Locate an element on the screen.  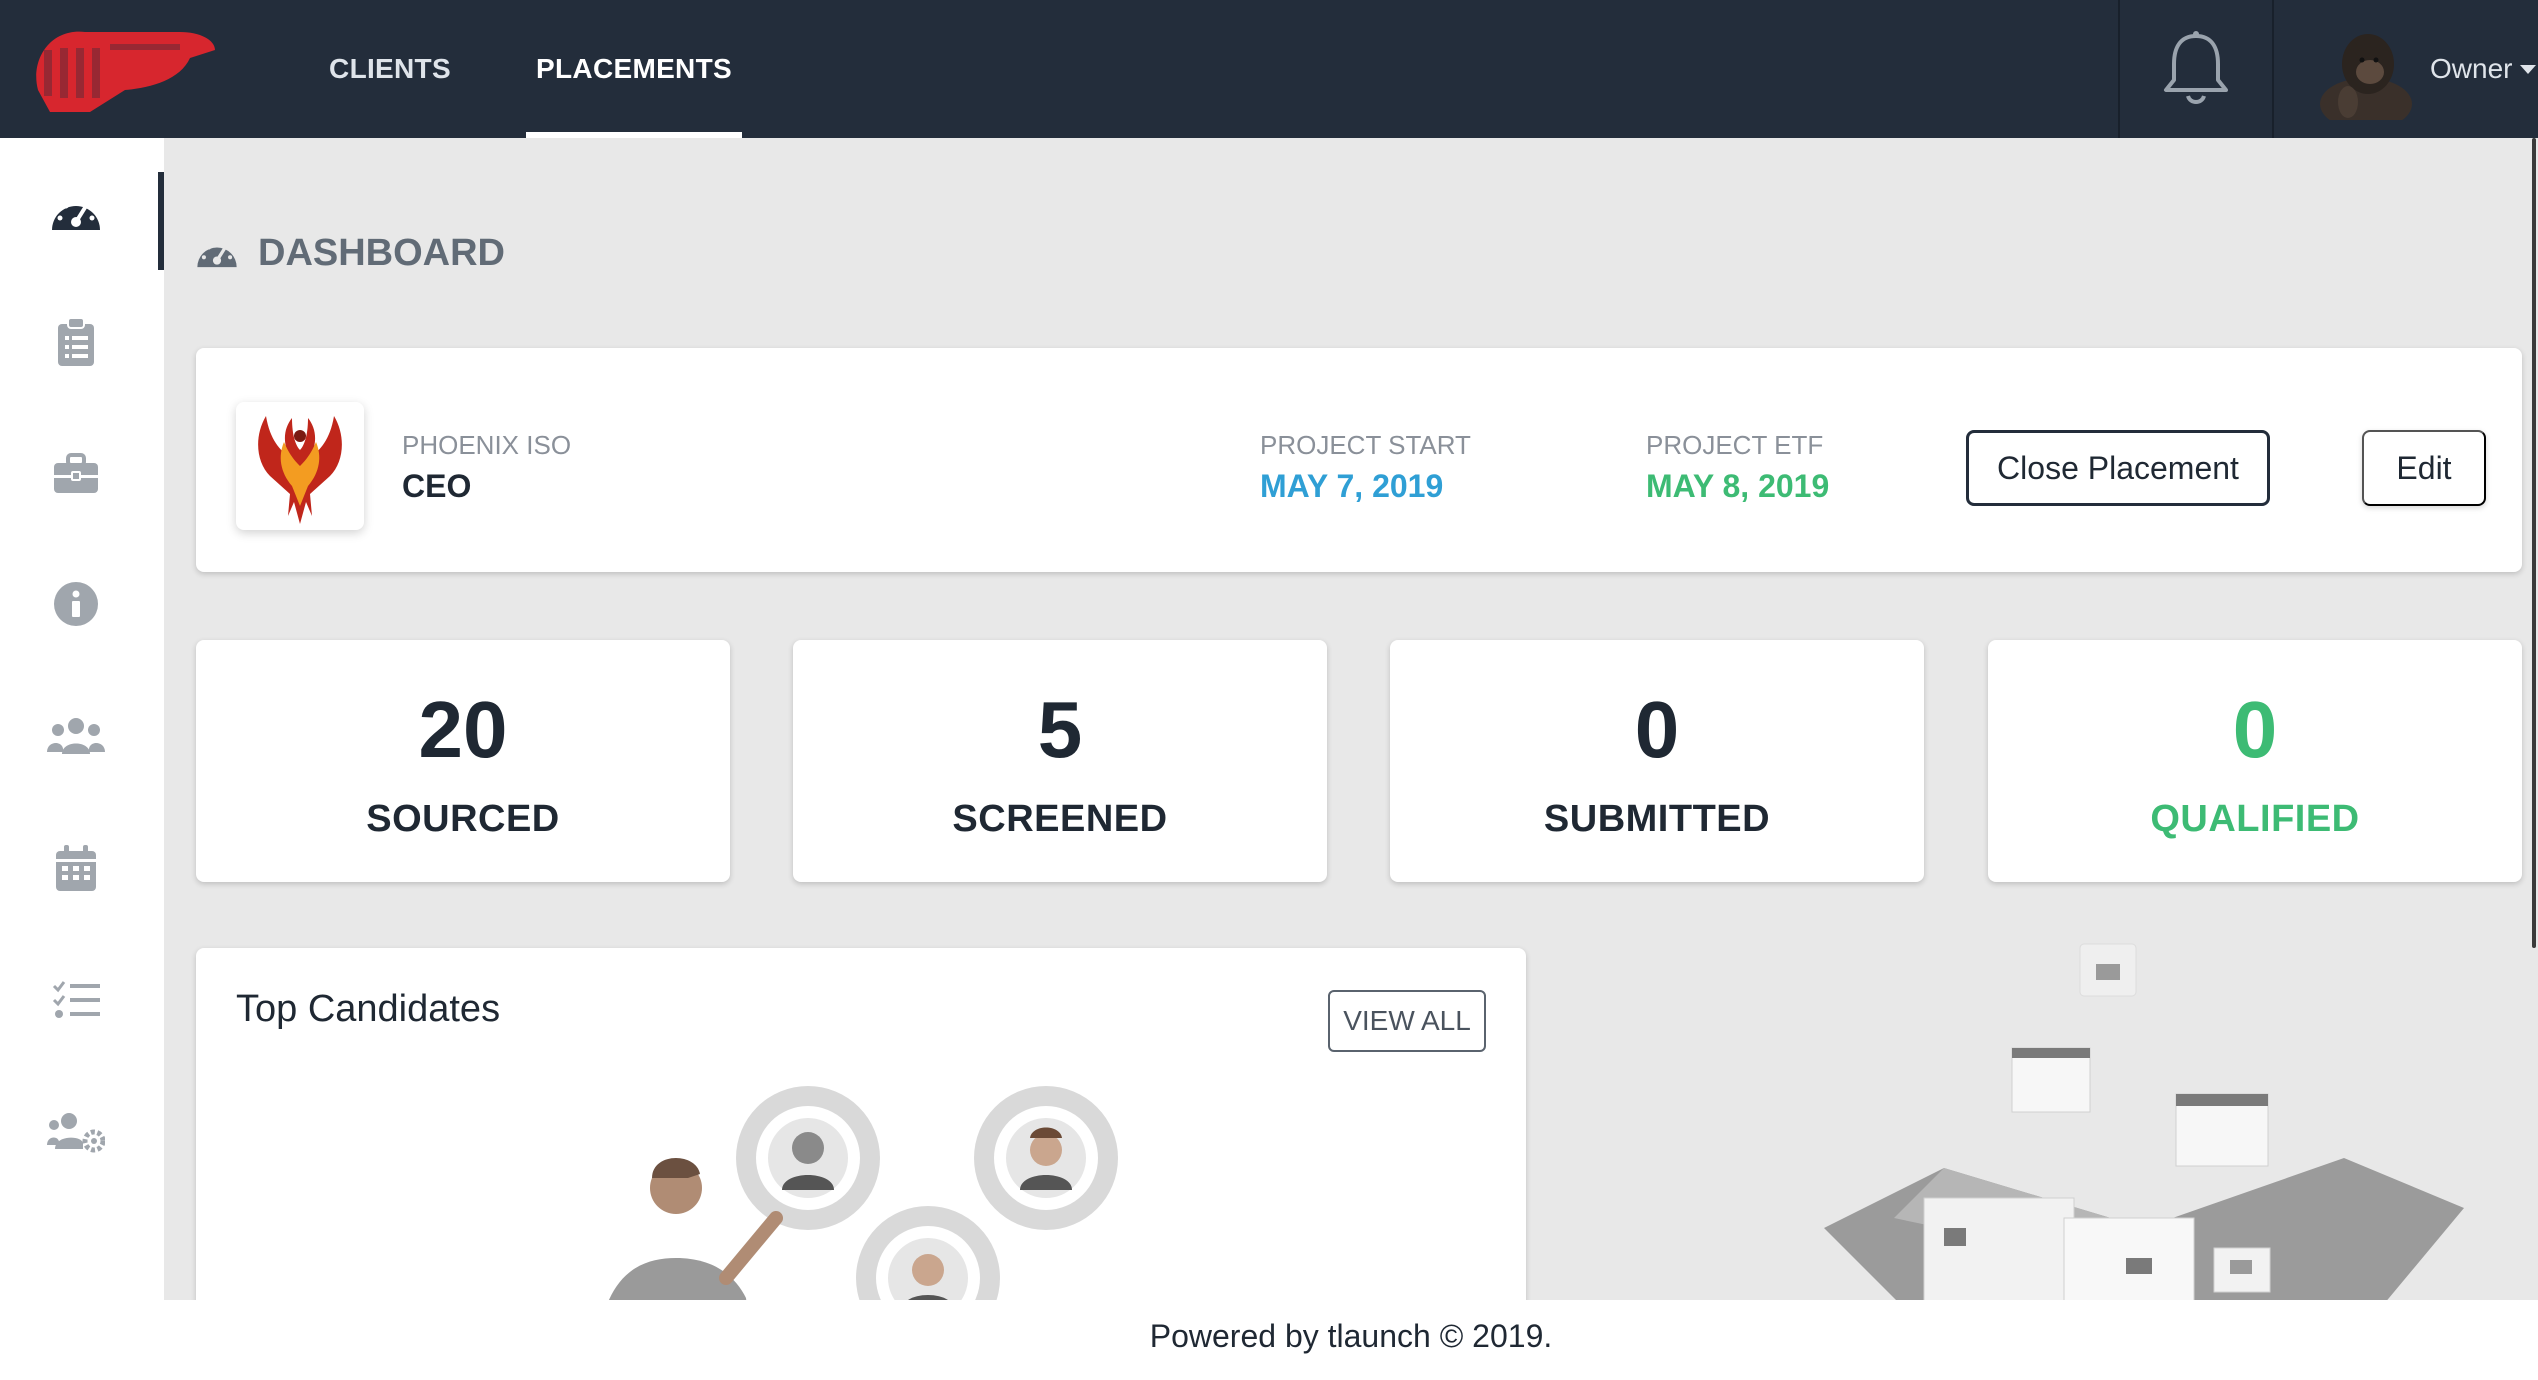
sidebar-item-clipboard is located at coordinates (76, 342).